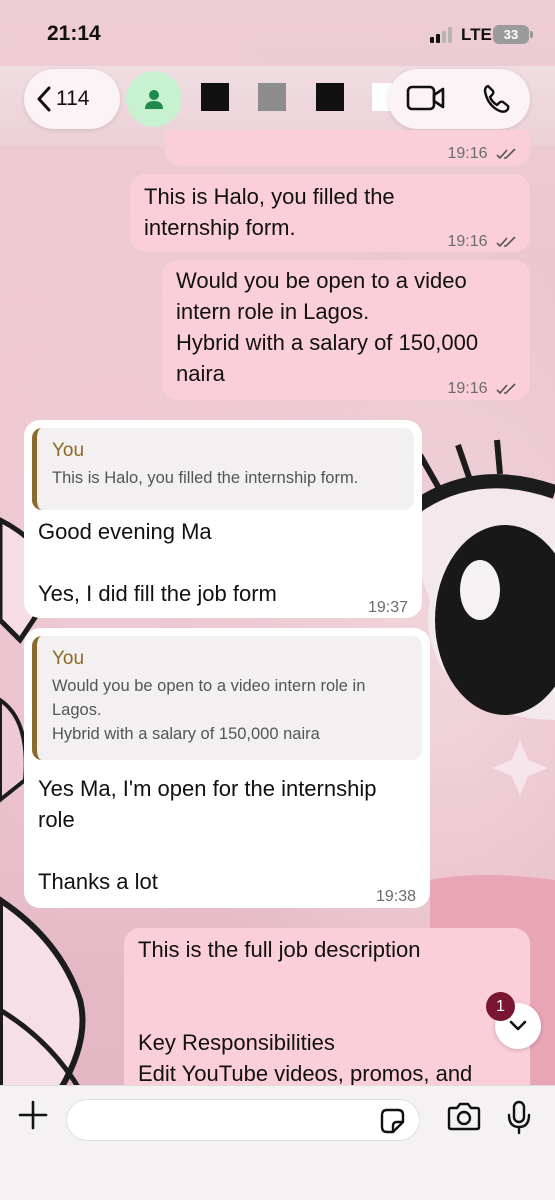  What do you see at coordinates (387, 607) in the screenshot?
I see `message-time: 19:37` at bounding box center [387, 607].